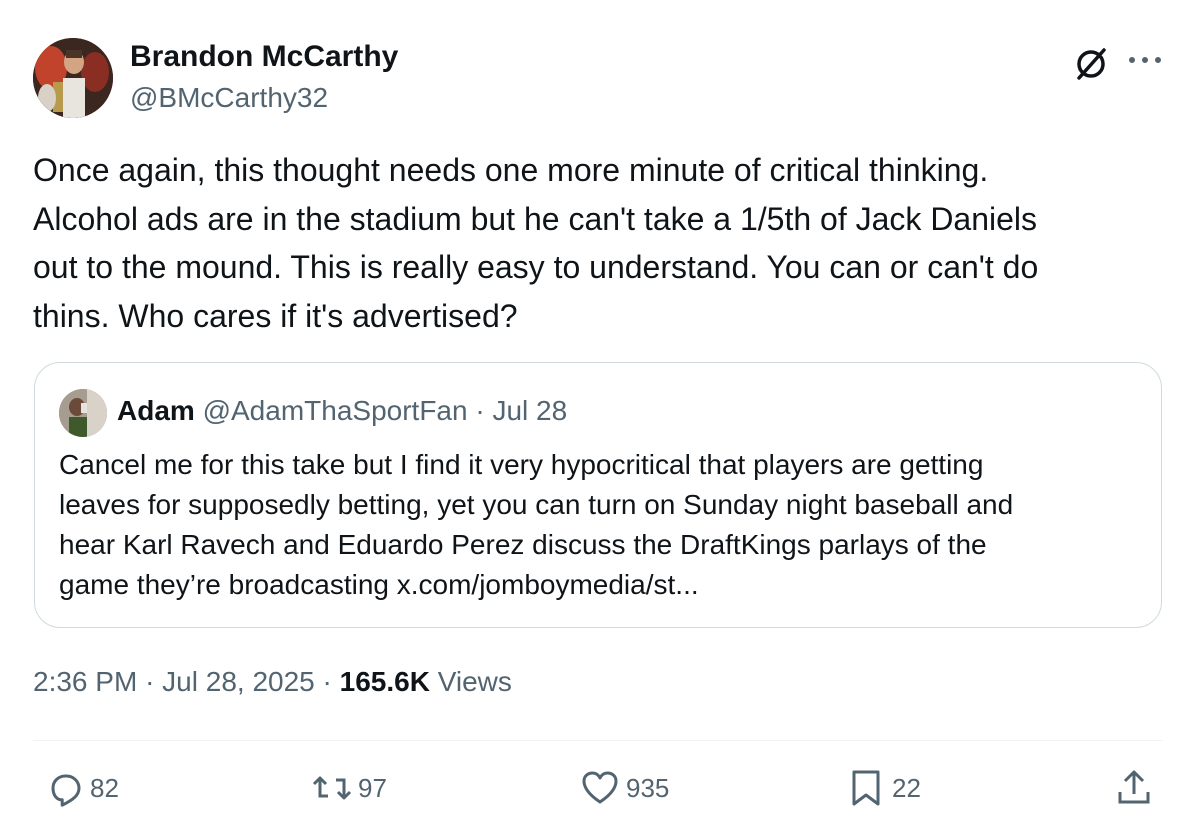 The image size is (1194, 832). What do you see at coordinates (332, 788) in the screenshot?
I see `retweet-icon` at bounding box center [332, 788].